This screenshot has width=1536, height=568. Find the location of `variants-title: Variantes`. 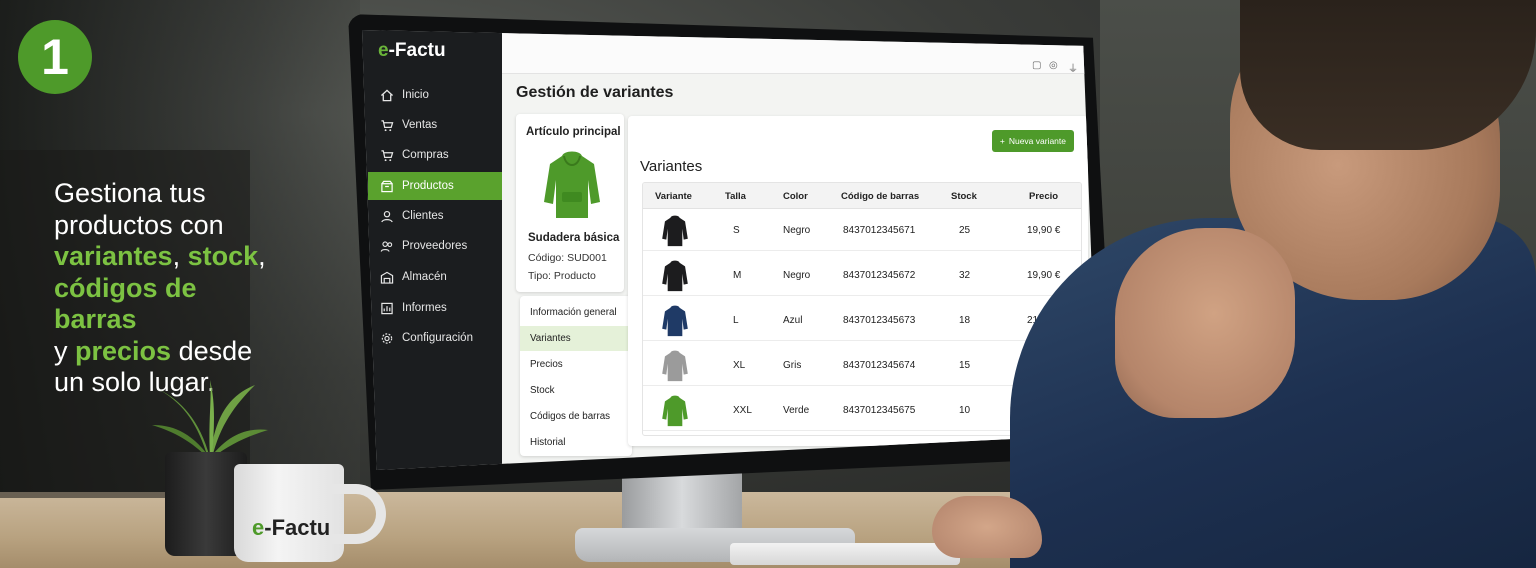

variants-title: Variantes is located at coordinates (671, 166).